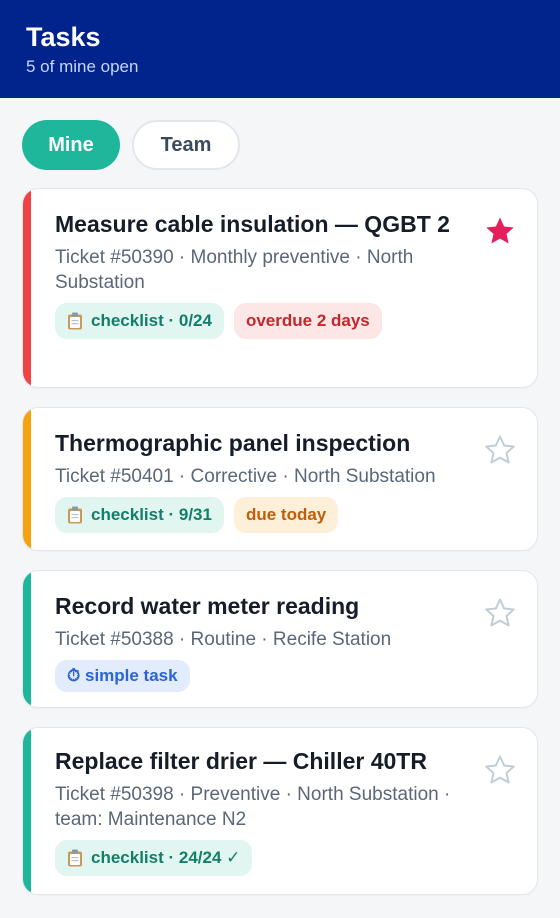 The image size is (560, 918). What do you see at coordinates (252, 224) in the screenshot?
I see `task-title: Measure cable insulation — QGBT 2` at bounding box center [252, 224].